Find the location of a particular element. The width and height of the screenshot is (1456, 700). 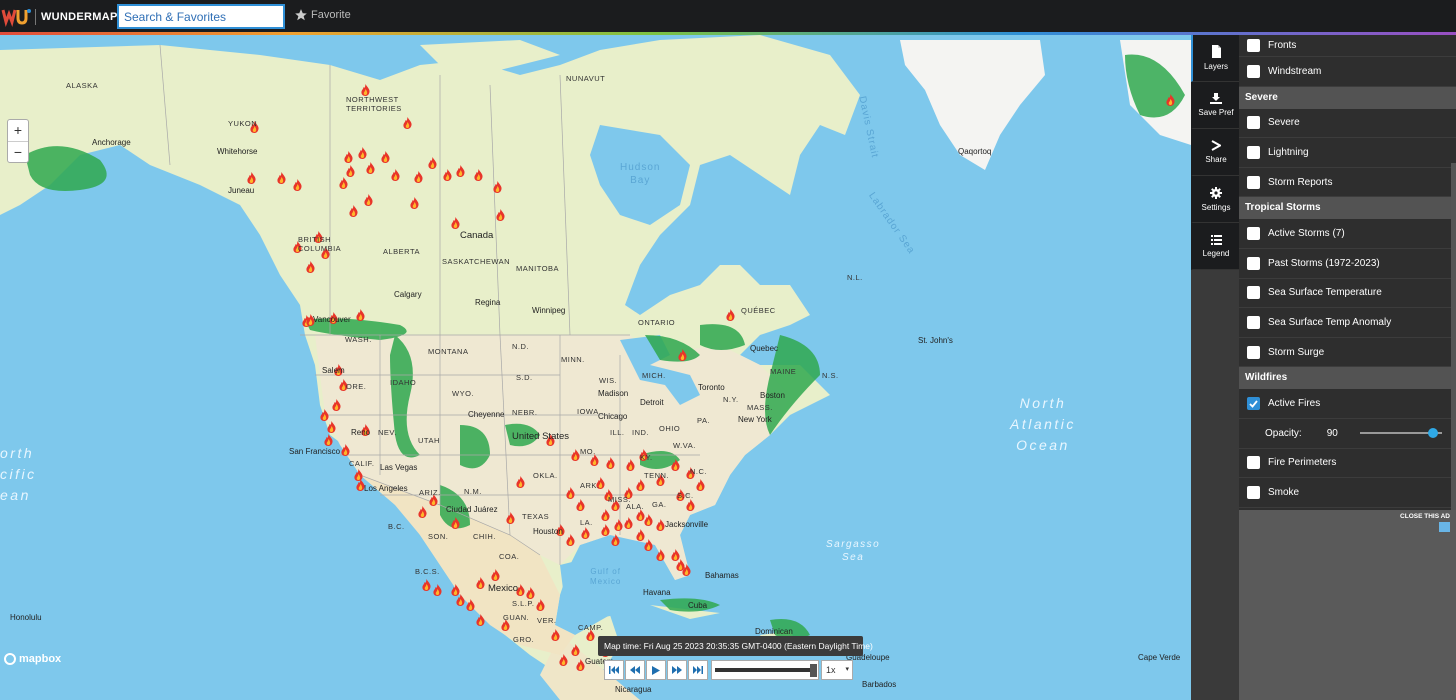

layer-windstream: Windstream is located at coordinates (1347, 72).